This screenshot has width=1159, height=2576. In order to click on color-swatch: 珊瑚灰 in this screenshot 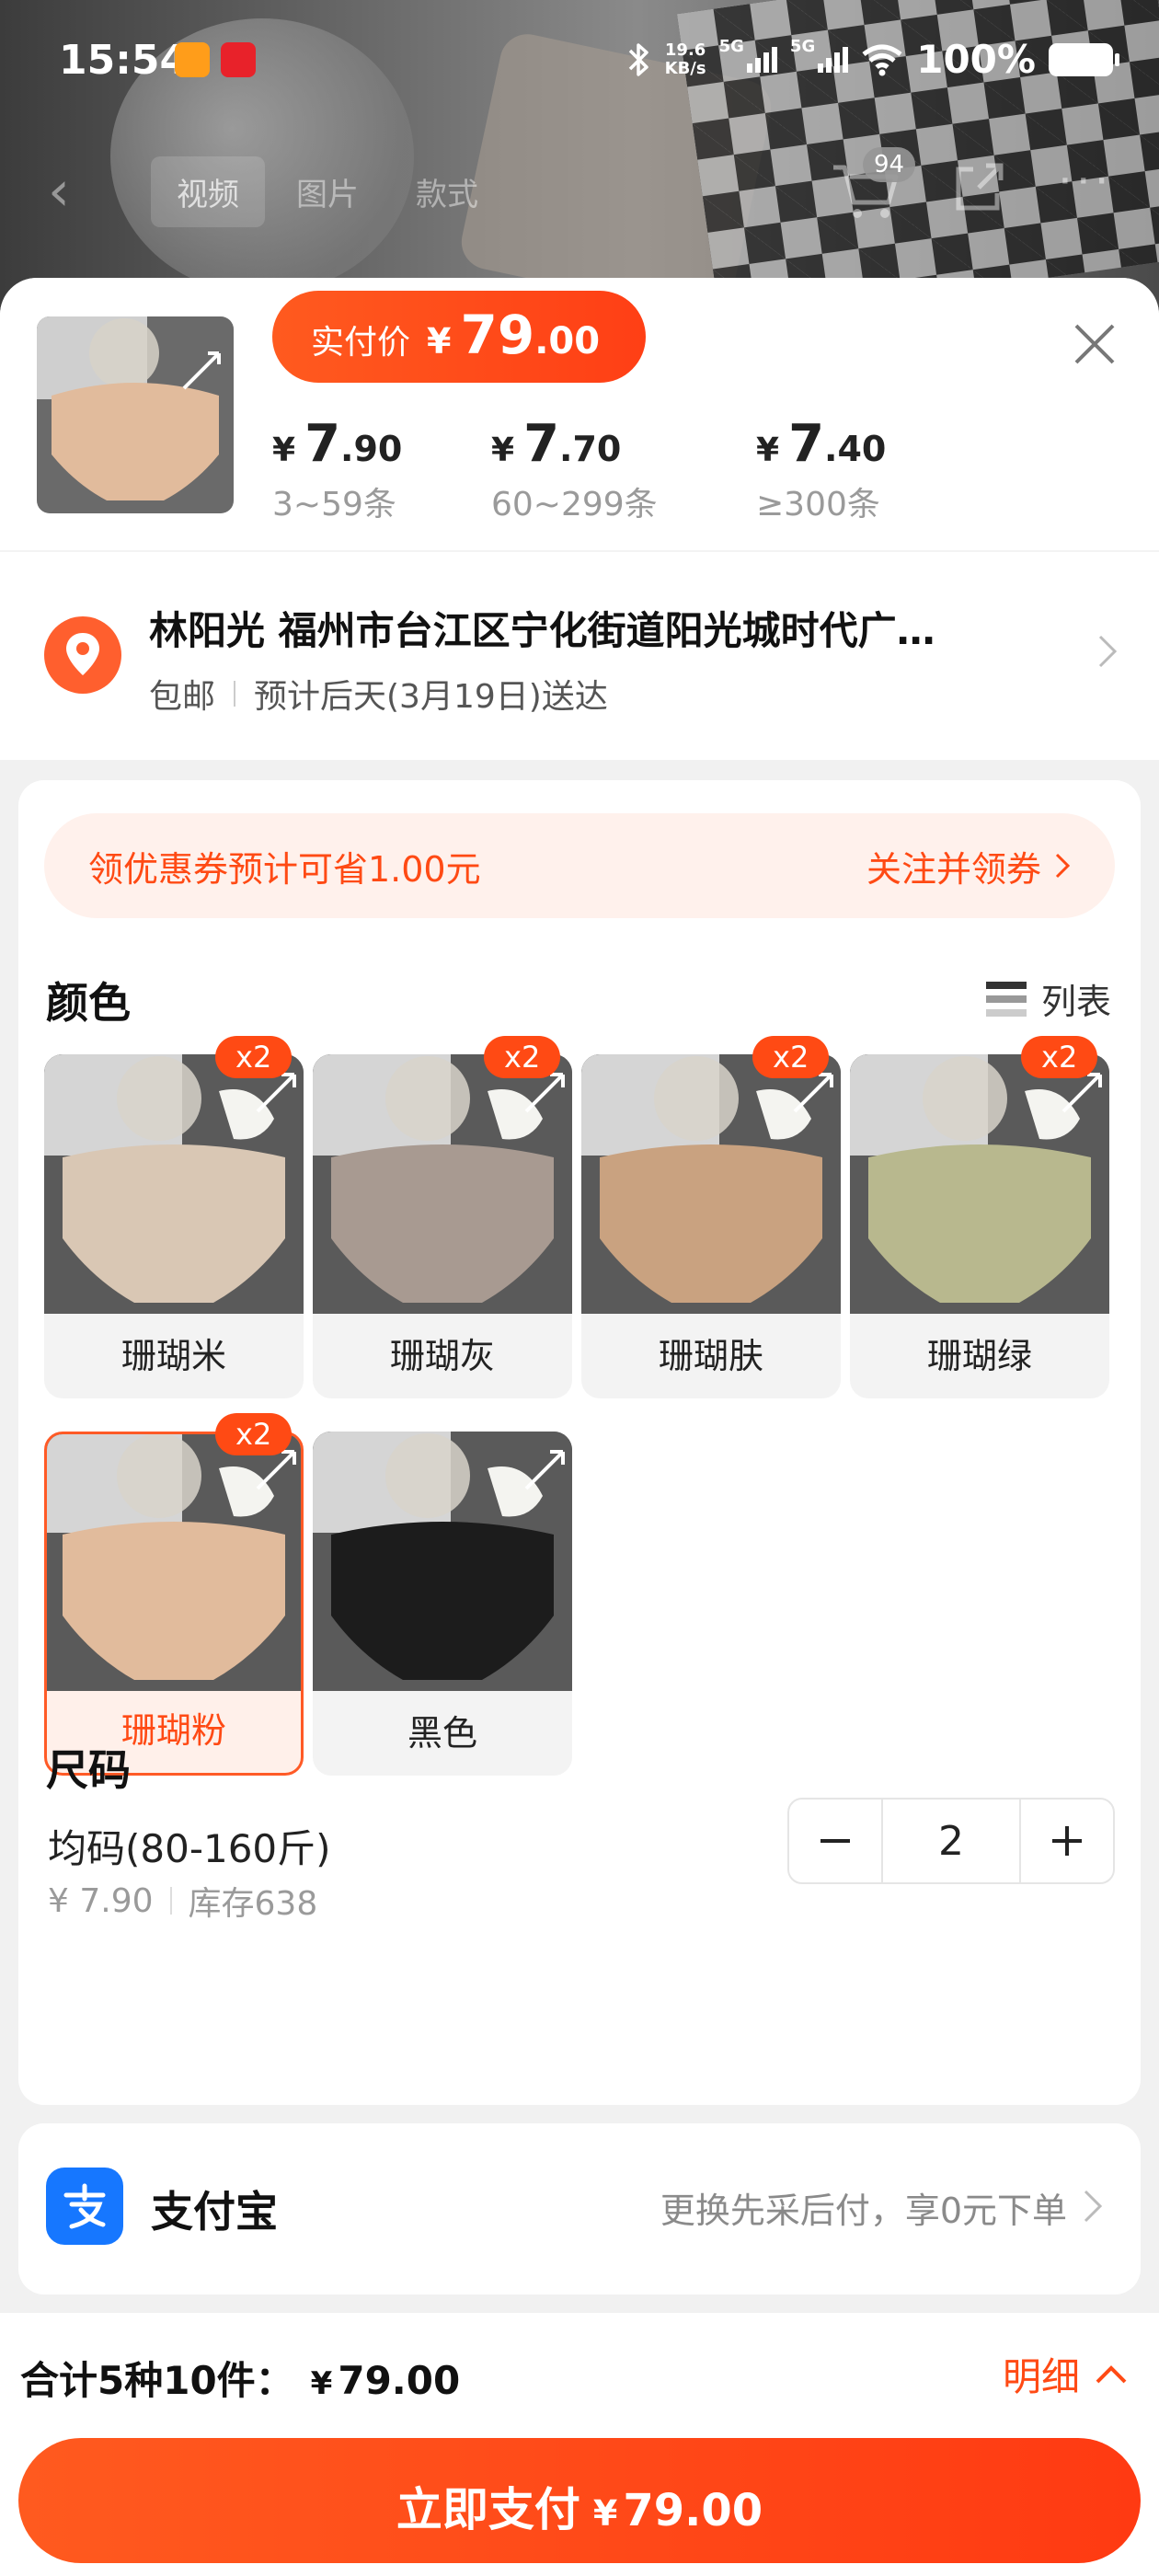, I will do `click(442, 1226)`.